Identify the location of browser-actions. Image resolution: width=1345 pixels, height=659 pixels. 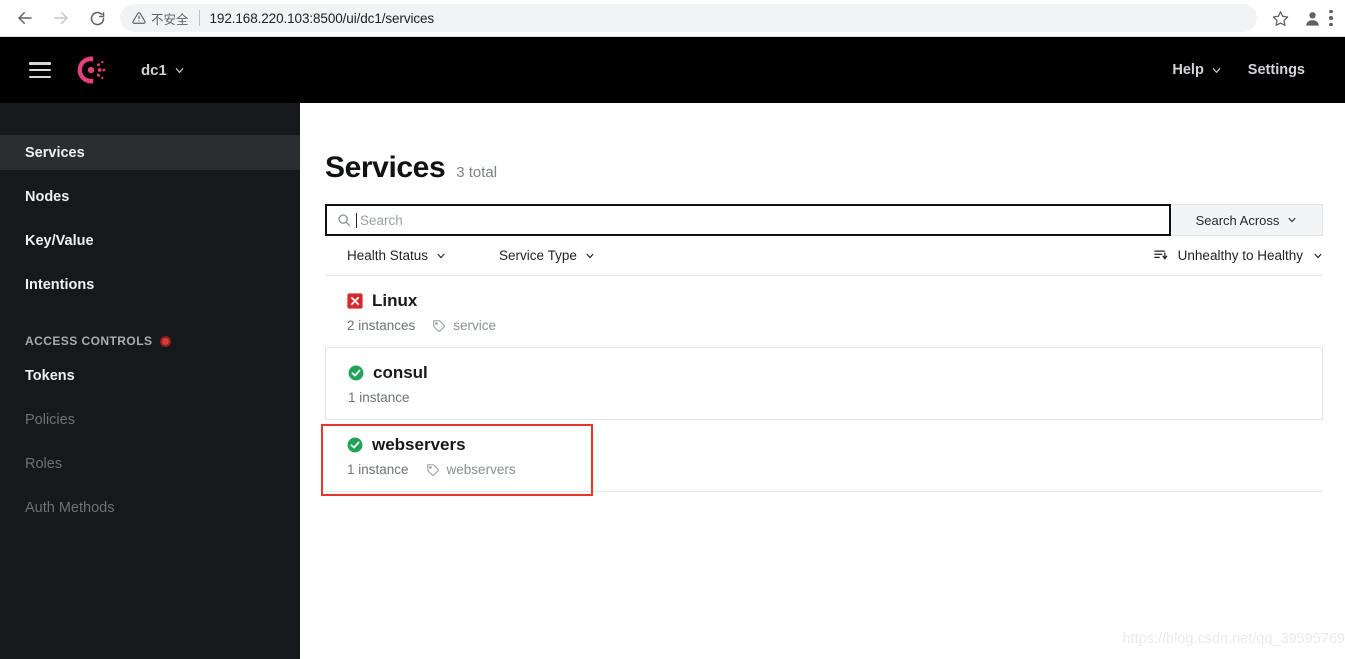
(1305, 18).